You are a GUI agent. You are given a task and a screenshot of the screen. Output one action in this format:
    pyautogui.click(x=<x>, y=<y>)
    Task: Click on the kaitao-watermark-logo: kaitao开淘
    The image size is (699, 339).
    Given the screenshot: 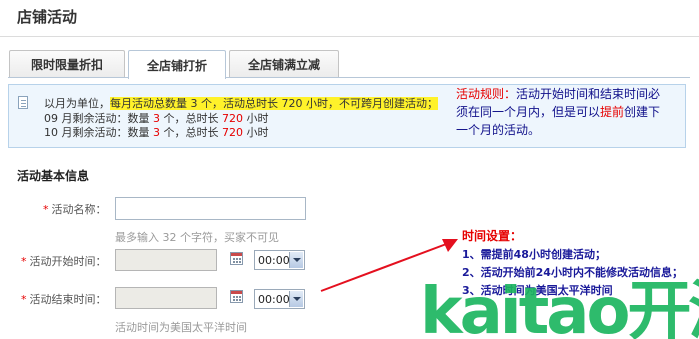 What is the action you would take?
    pyautogui.click(x=559, y=307)
    